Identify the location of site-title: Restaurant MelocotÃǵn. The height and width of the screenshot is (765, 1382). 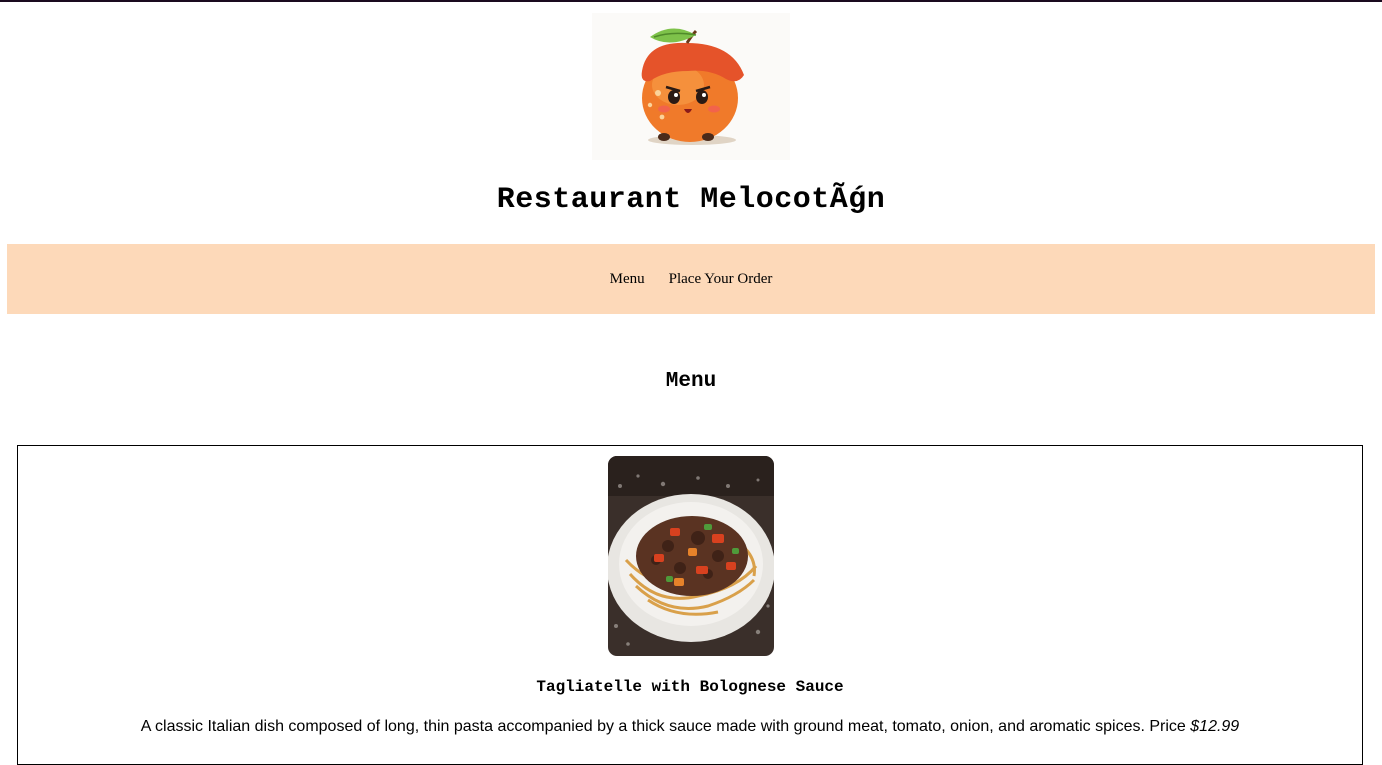
(691, 200).